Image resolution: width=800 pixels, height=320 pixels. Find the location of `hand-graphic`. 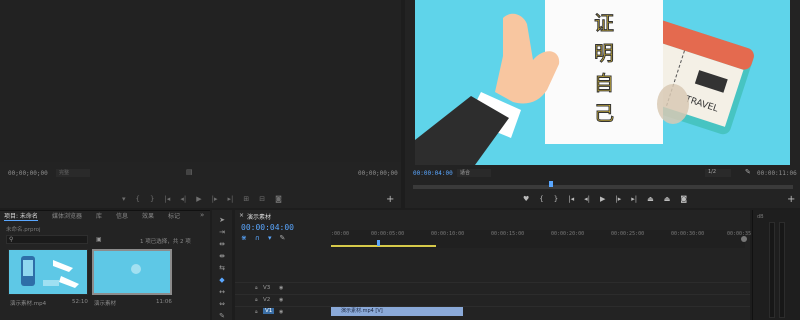

hand-graphic is located at coordinates (487, 89).